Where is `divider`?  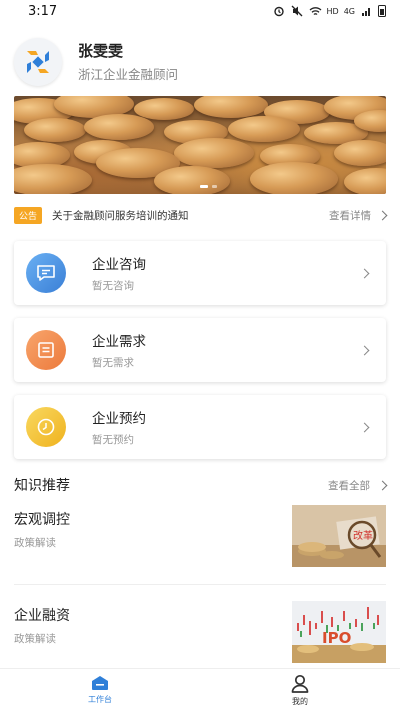
divider is located at coordinates (200, 584).